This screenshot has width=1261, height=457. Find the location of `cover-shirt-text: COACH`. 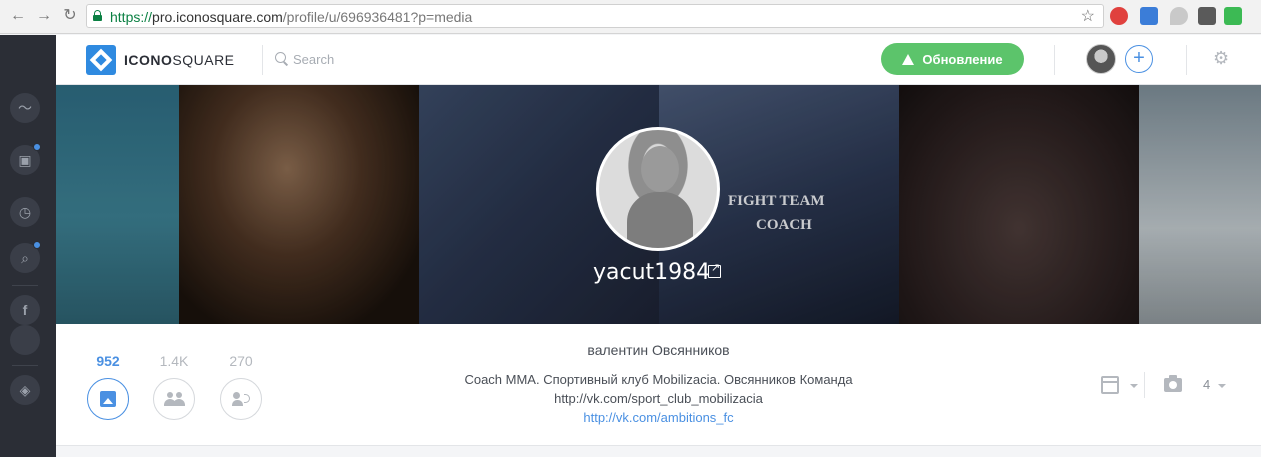

cover-shirt-text: COACH is located at coordinates (784, 225).